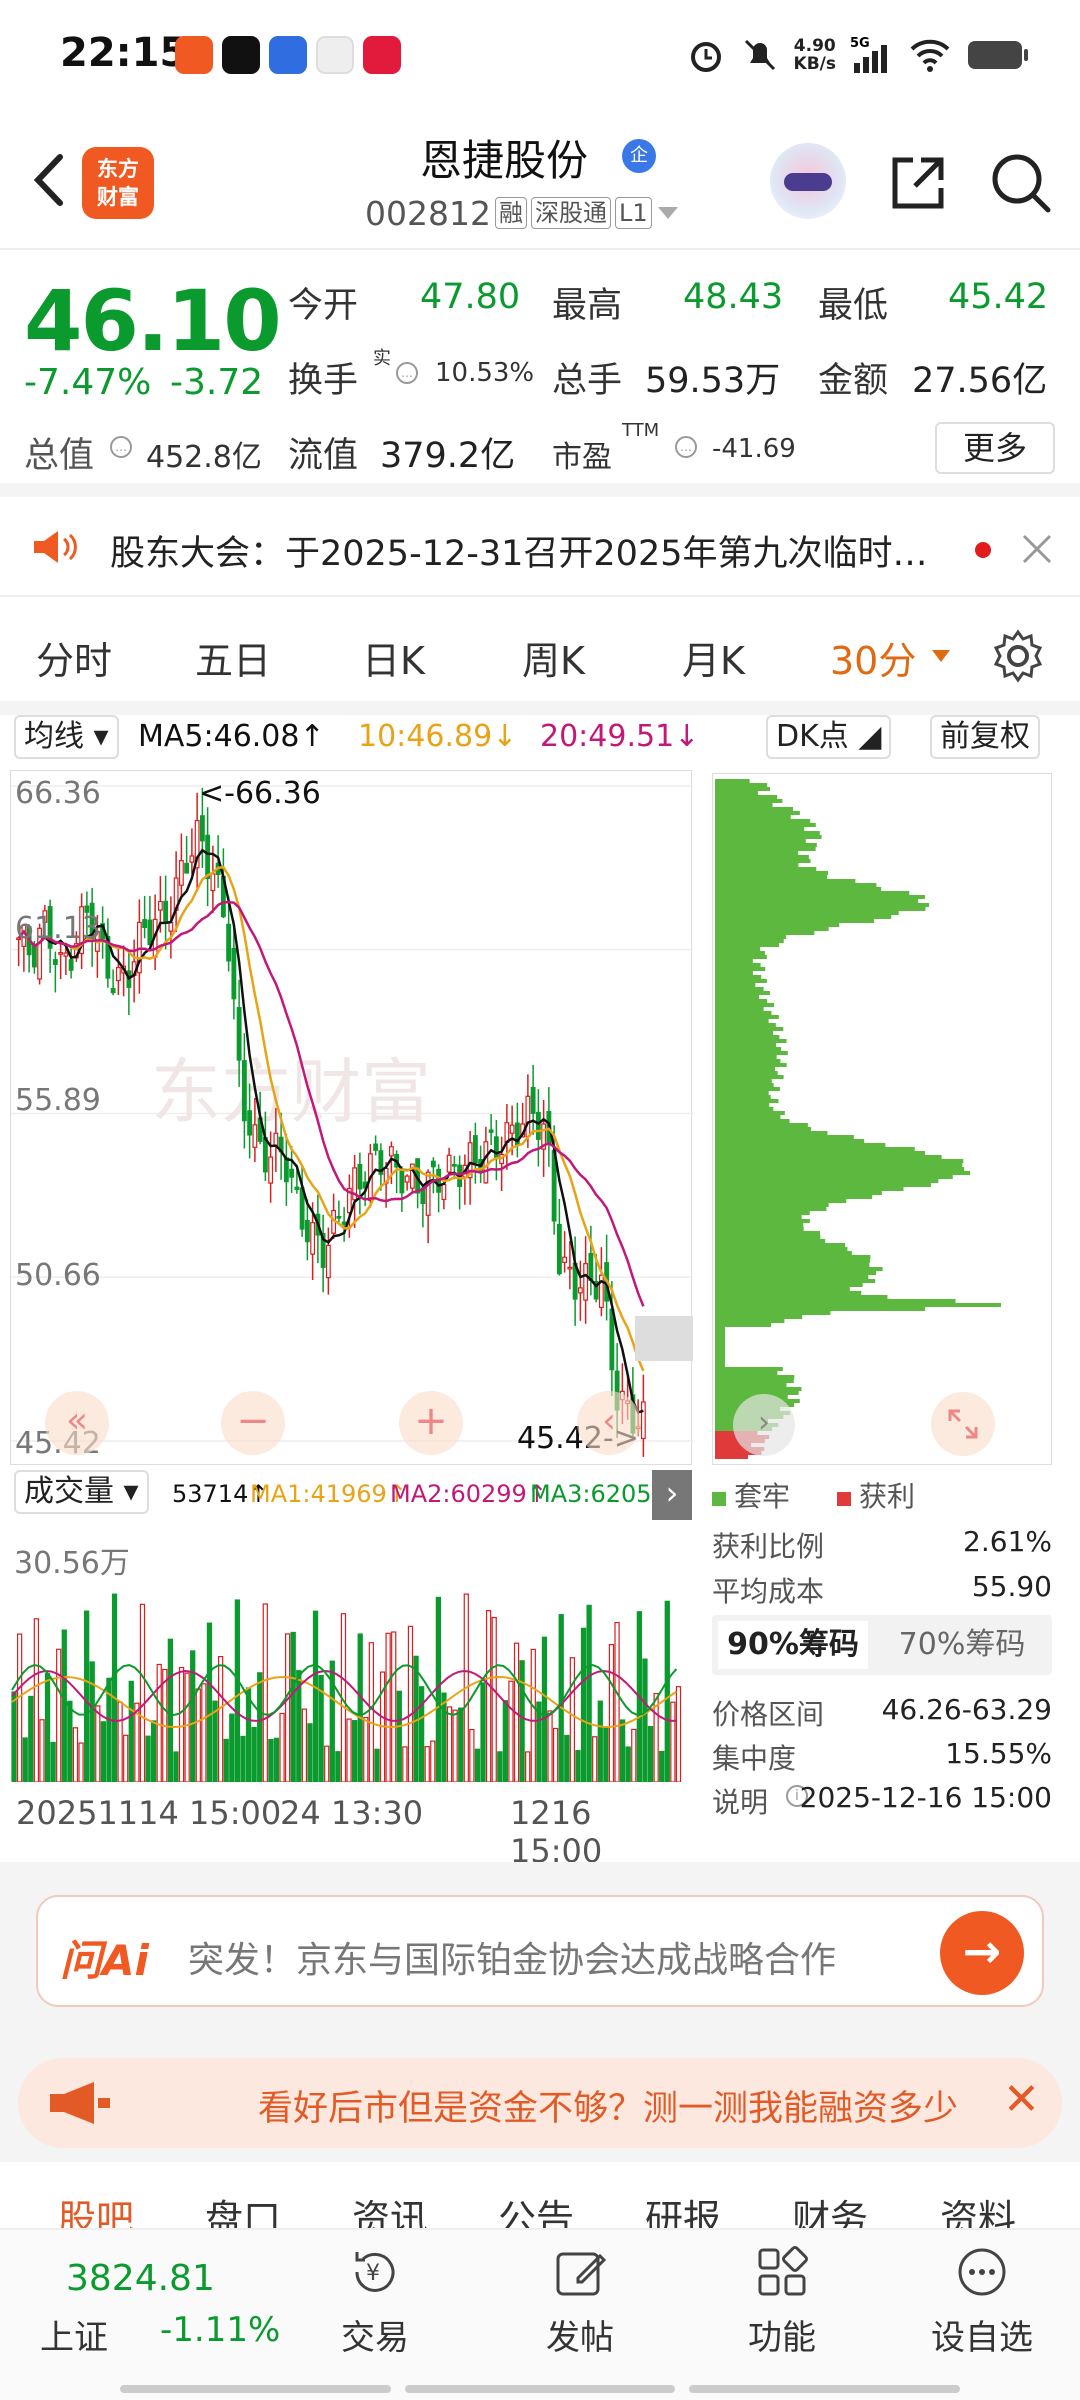 Image resolution: width=1080 pixels, height=2400 pixels. Describe the element at coordinates (96, 2208) in the screenshot. I see `subtab-guba: 股吧` at that location.